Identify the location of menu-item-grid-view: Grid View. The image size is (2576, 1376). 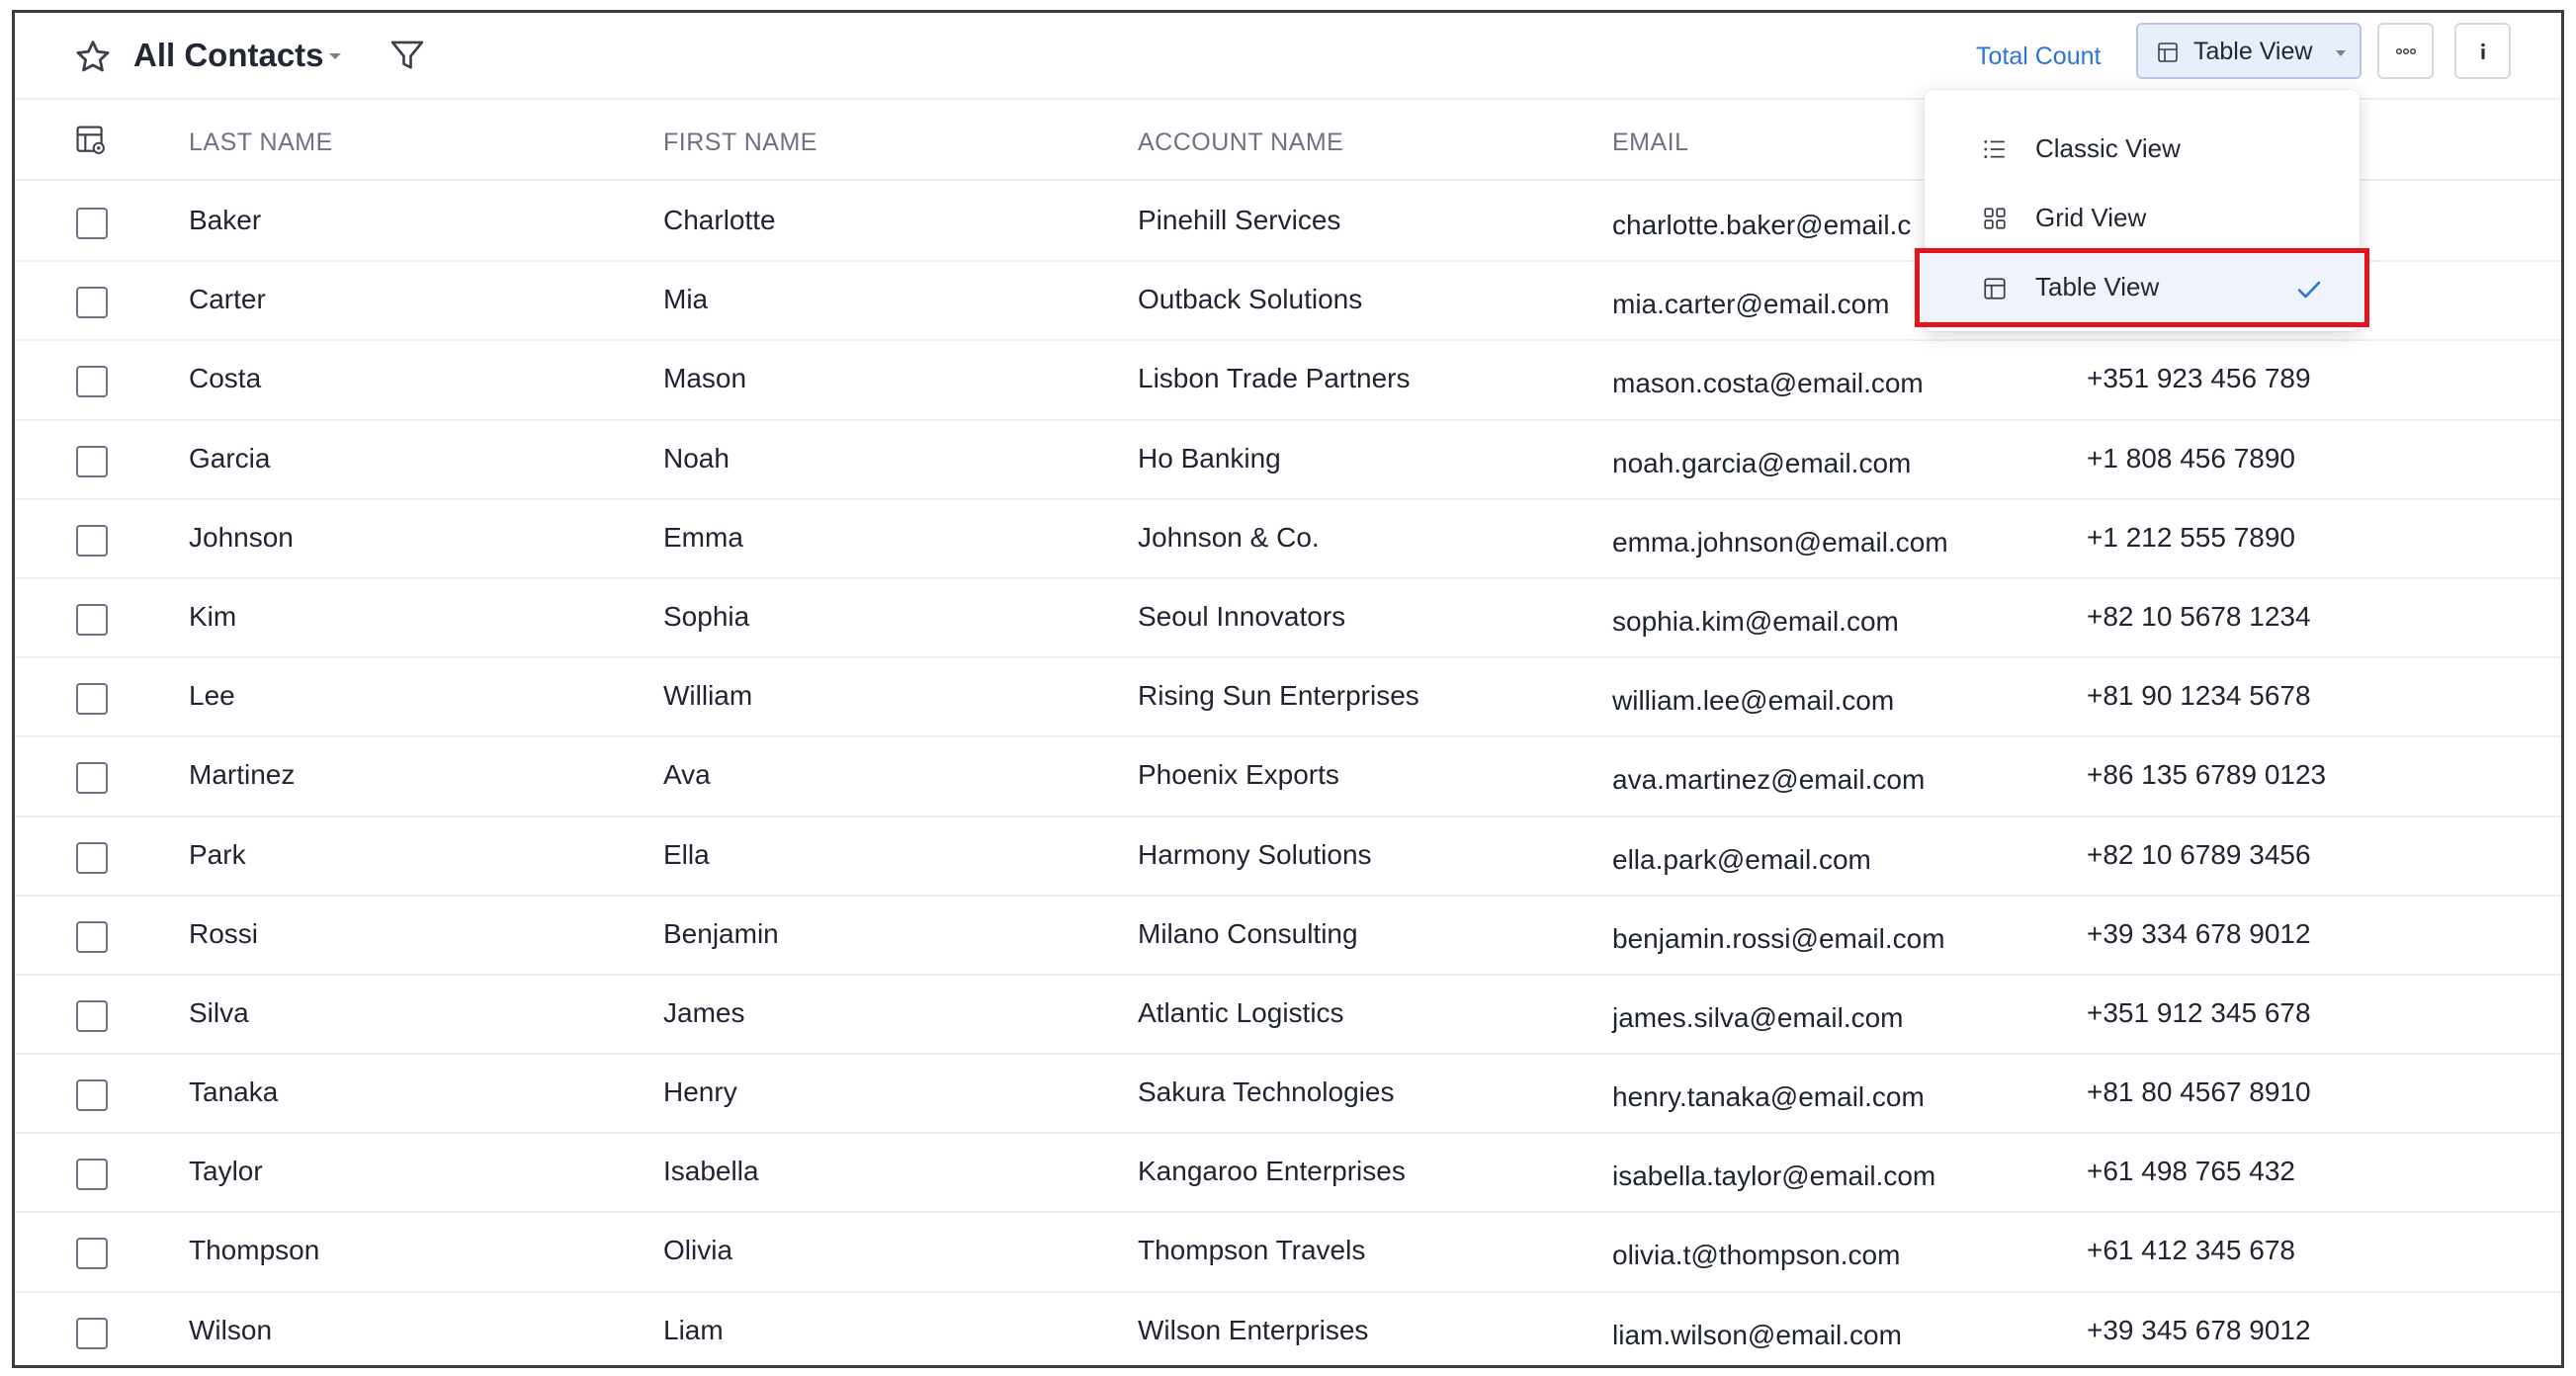
(2142, 217).